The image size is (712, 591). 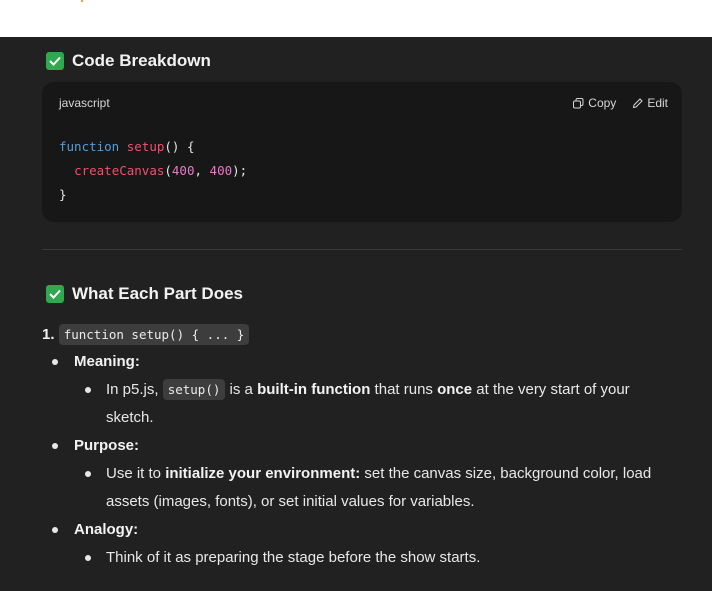 What do you see at coordinates (89, 146) in the screenshot?
I see `code-keyword: function` at bounding box center [89, 146].